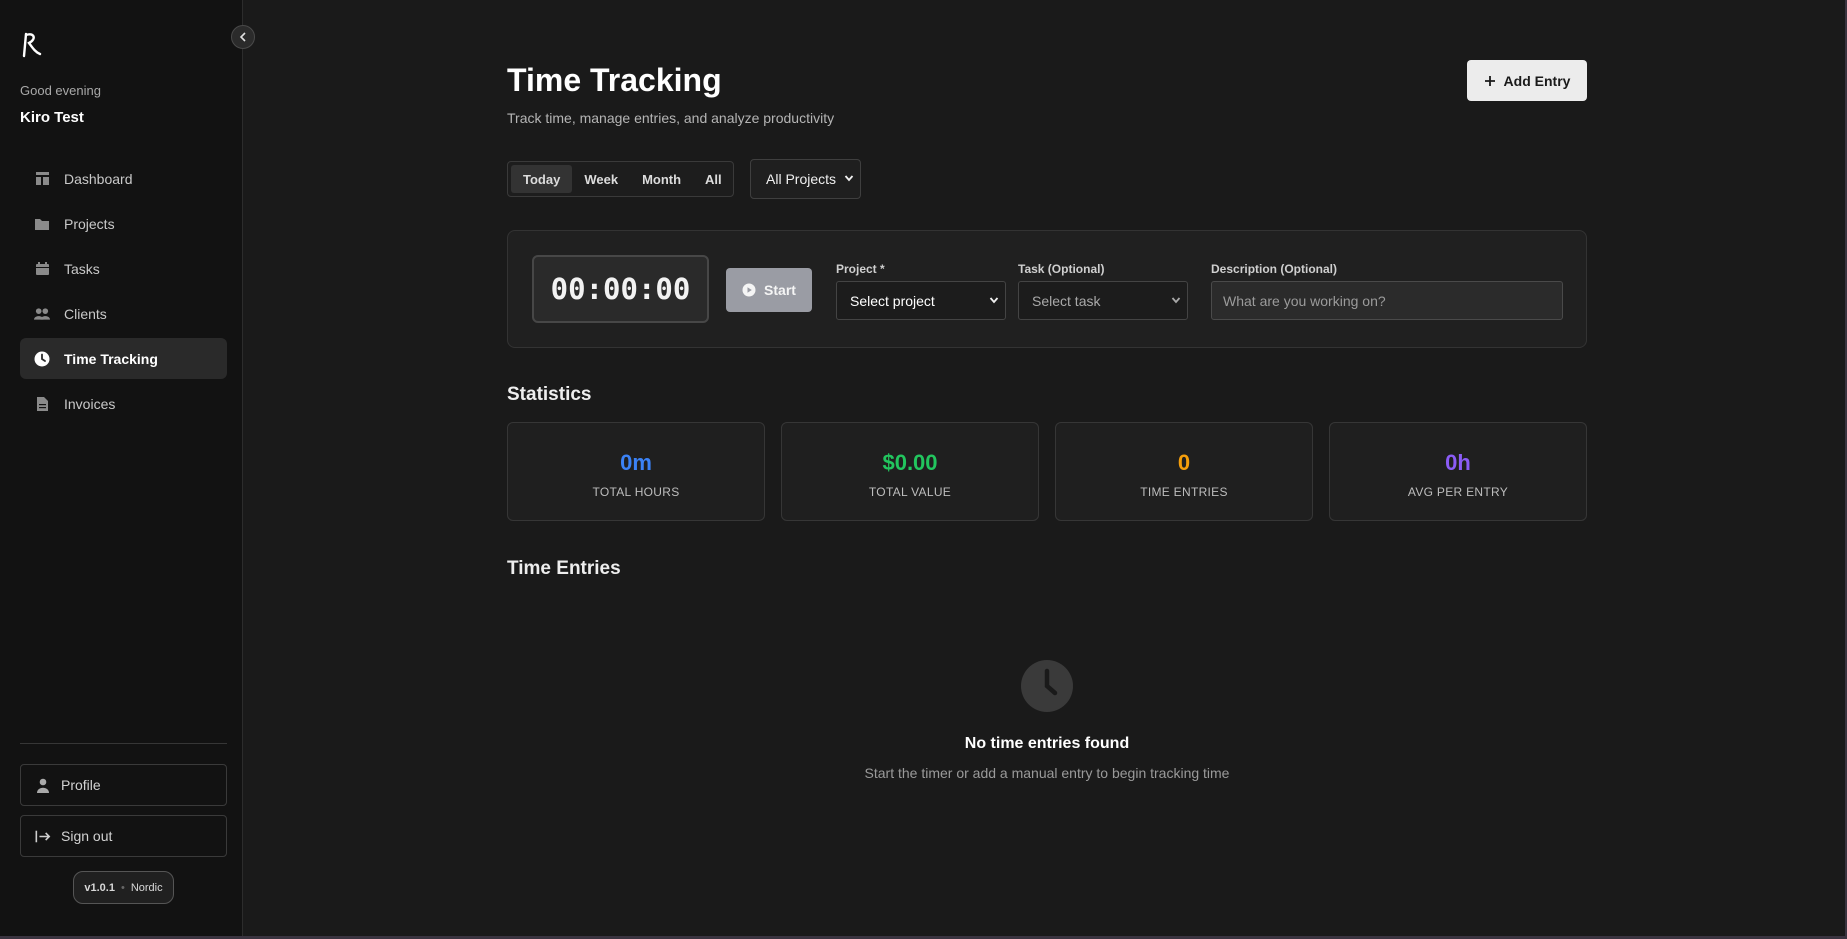 The width and height of the screenshot is (1847, 939). I want to click on app-logo, so click(32, 45).